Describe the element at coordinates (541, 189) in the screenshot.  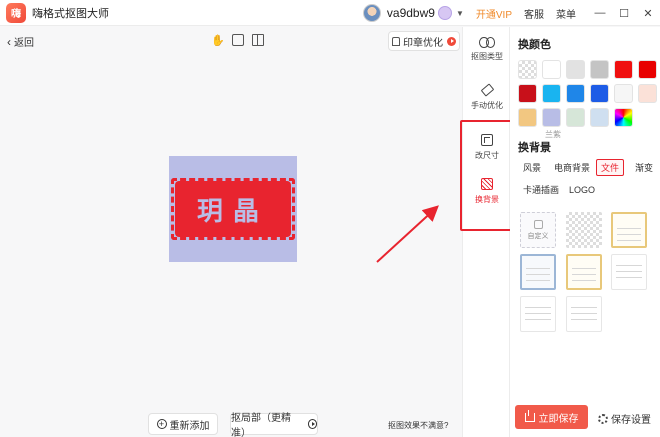
I see `category-tab: 卡通插画` at that location.